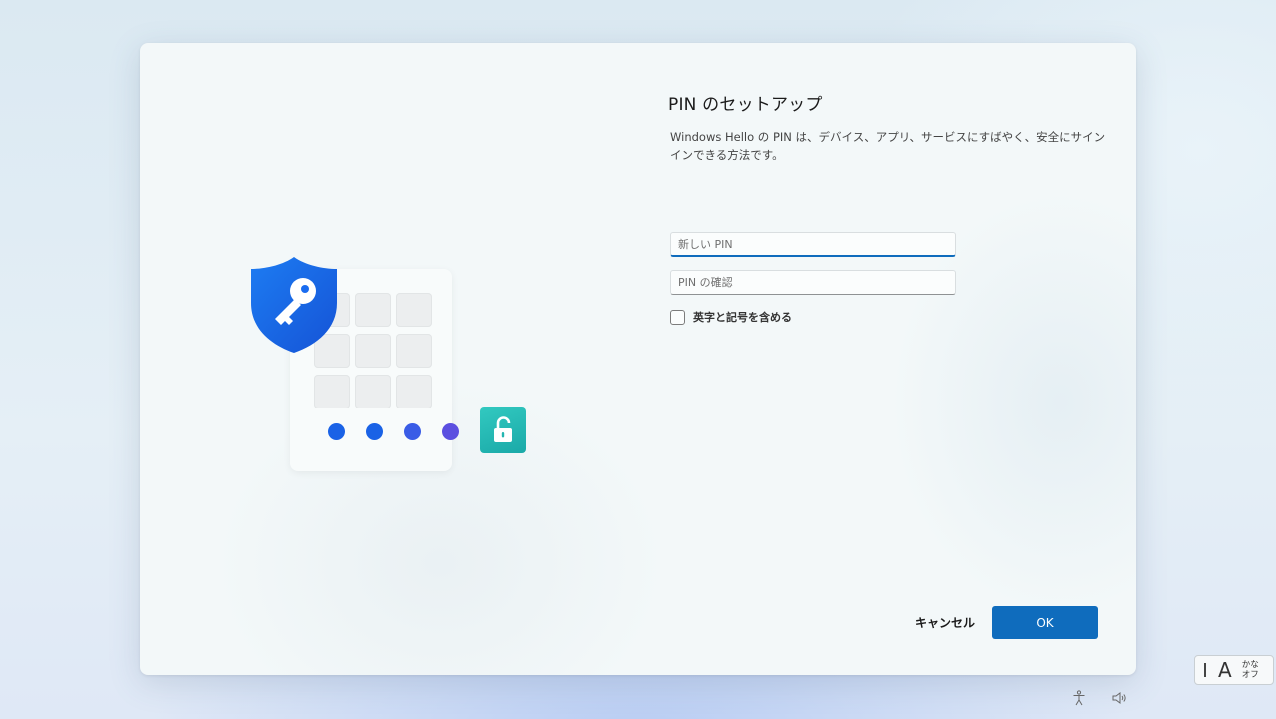 The image size is (1276, 719). What do you see at coordinates (1250, 665) in the screenshot?
I see `ime-kana-line1: かな` at bounding box center [1250, 665].